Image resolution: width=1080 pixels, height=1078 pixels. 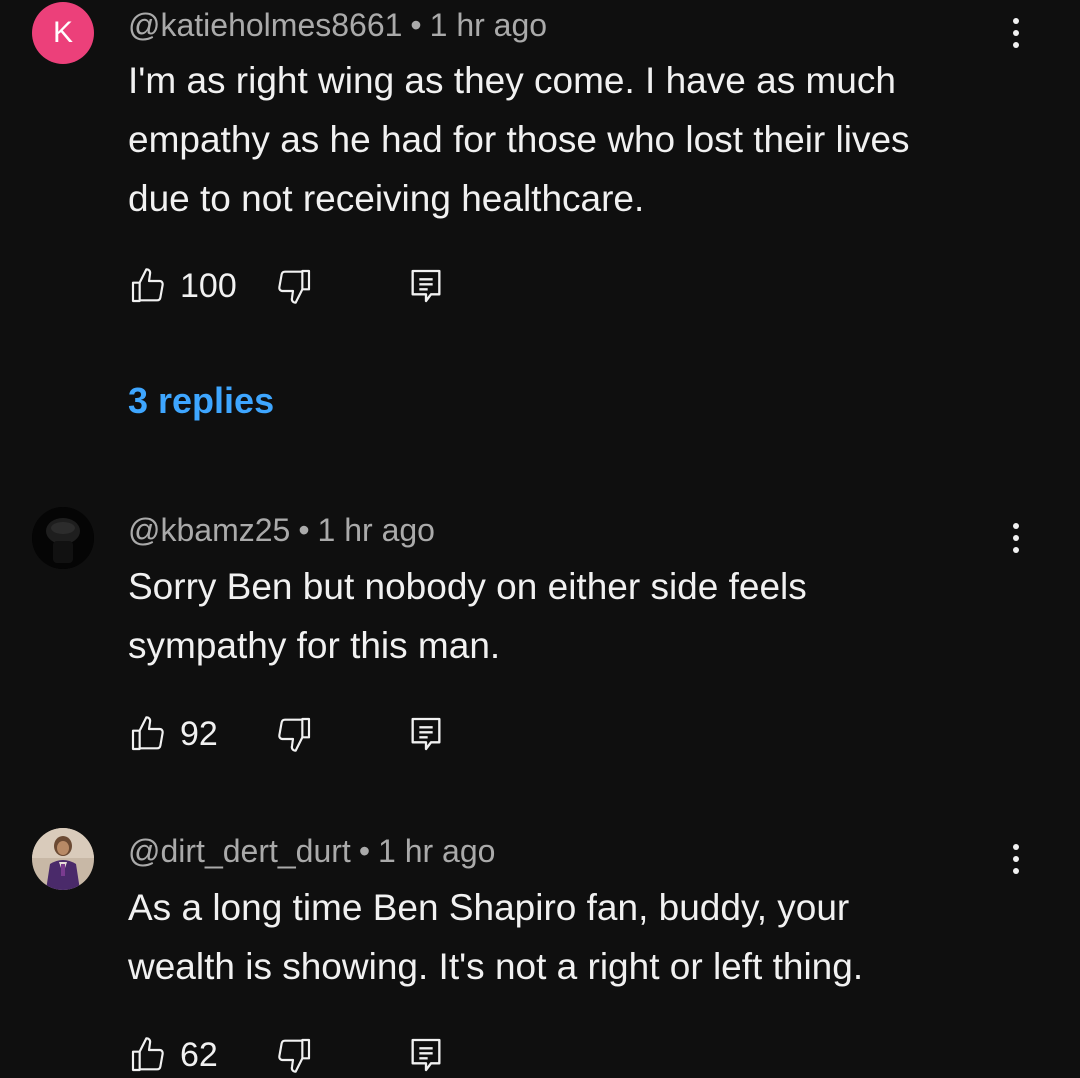 I want to click on comment-actions: 100, so click(x=293, y=286).